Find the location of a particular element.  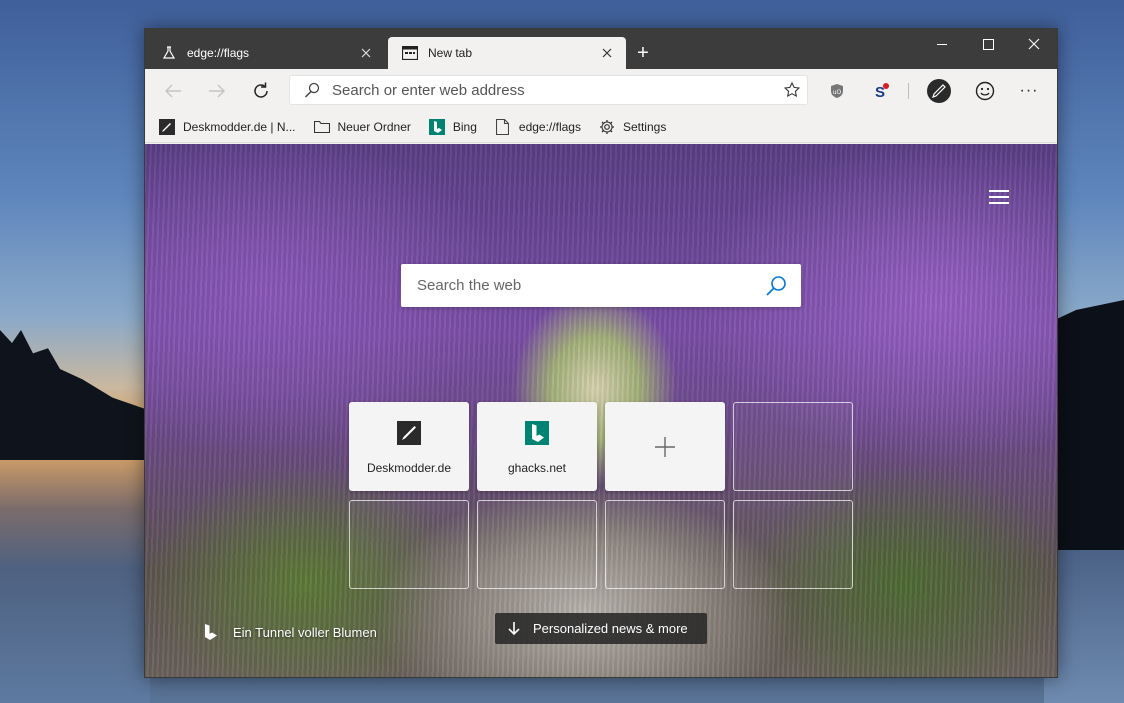

s-extension-button: S is located at coordinates (881, 91).